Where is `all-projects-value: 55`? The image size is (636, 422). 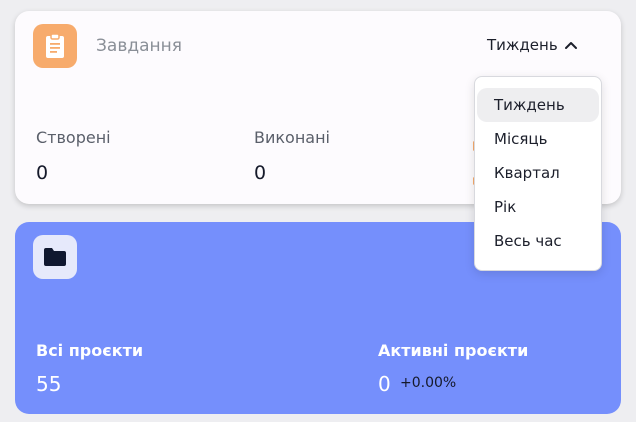 all-projects-value: 55 is located at coordinates (49, 384).